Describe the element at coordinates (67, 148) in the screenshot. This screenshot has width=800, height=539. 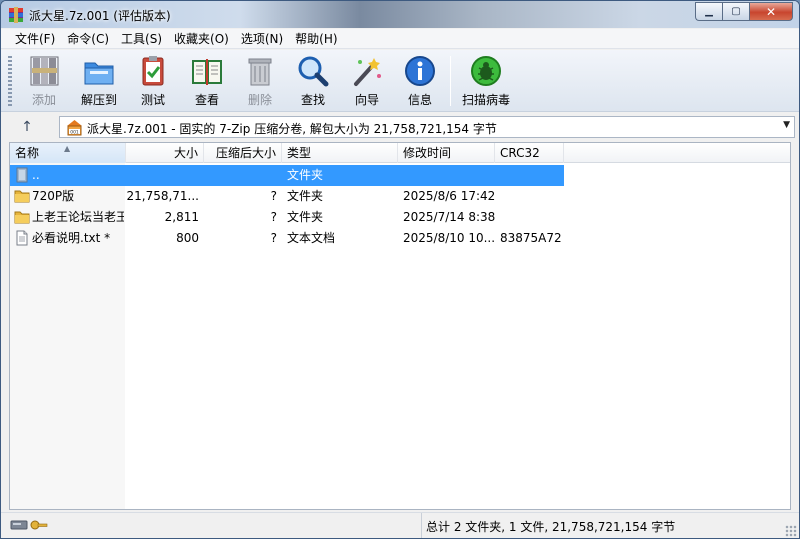
I see `sort-ascending-icon: ▲` at that location.